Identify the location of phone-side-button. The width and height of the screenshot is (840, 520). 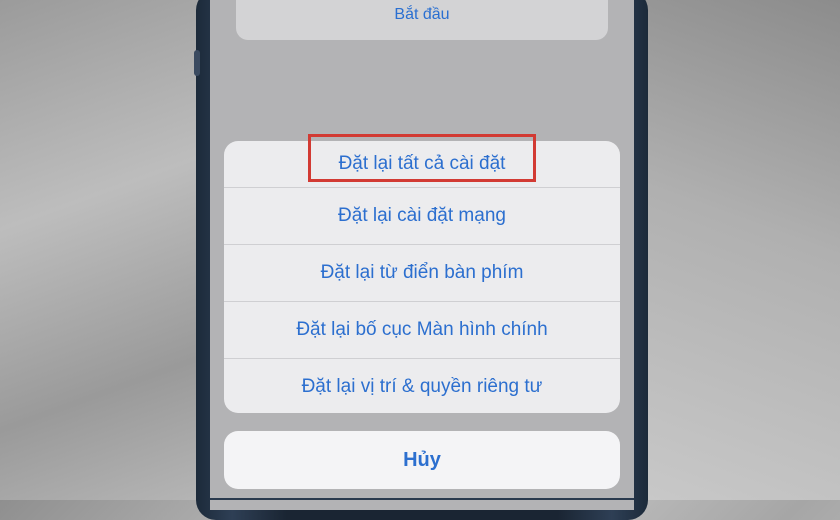
(197, 63).